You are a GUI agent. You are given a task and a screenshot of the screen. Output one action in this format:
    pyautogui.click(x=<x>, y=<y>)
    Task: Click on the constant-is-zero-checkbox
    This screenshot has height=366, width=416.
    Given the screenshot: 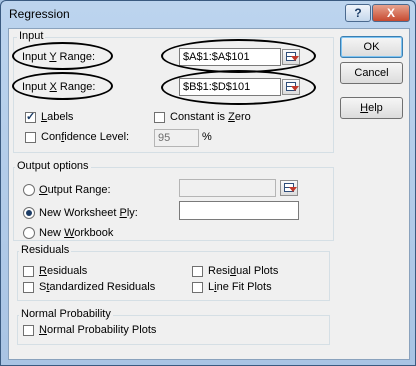 What is the action you would take?
    pyautogui.click(x=159, y=117)
    